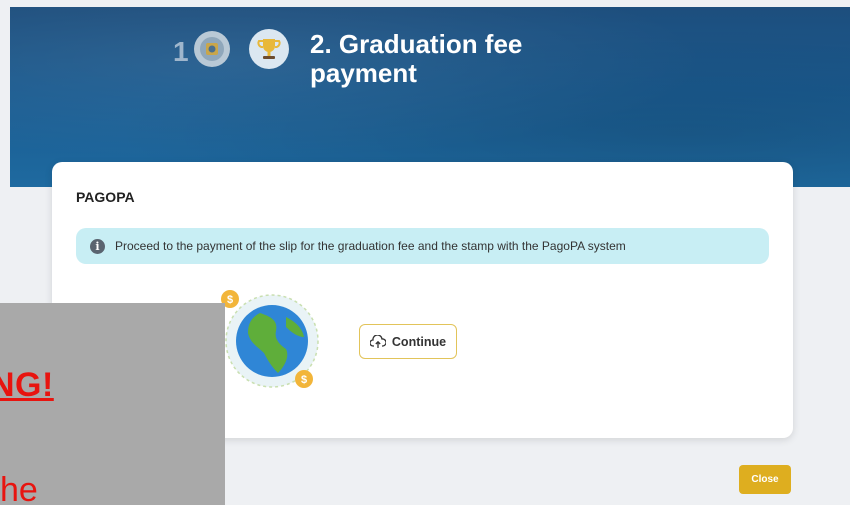 The height and width of the screenshot is (505, 850). What do you see at coordinates (416, 58) in the screenshot?
I see `page-title: 2. Graduation fee payment` at bounding box center [416, 58].